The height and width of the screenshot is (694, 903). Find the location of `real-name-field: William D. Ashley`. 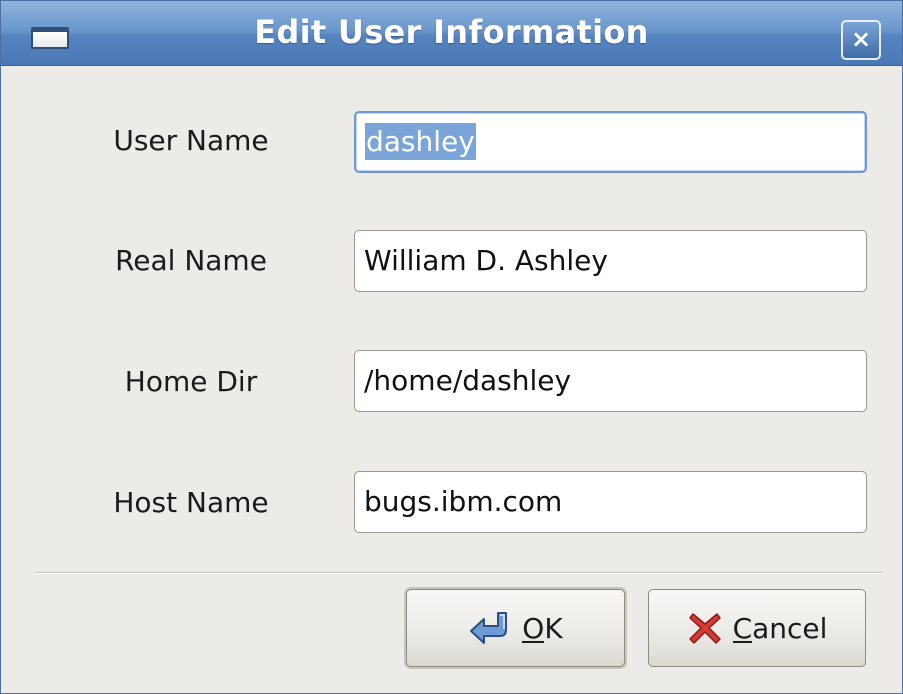

real-name-field: William D. Ashley is located at coordinates (610, 261).